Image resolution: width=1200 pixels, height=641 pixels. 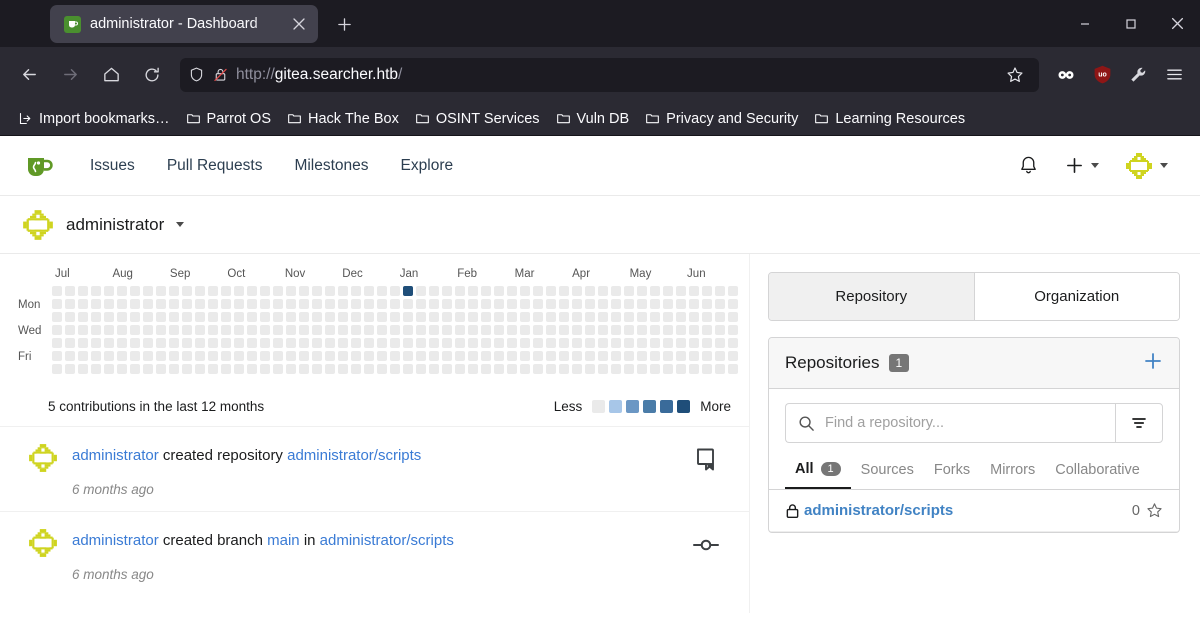 I want to click on nav-issues: Issues, so click(x=112, y=166).